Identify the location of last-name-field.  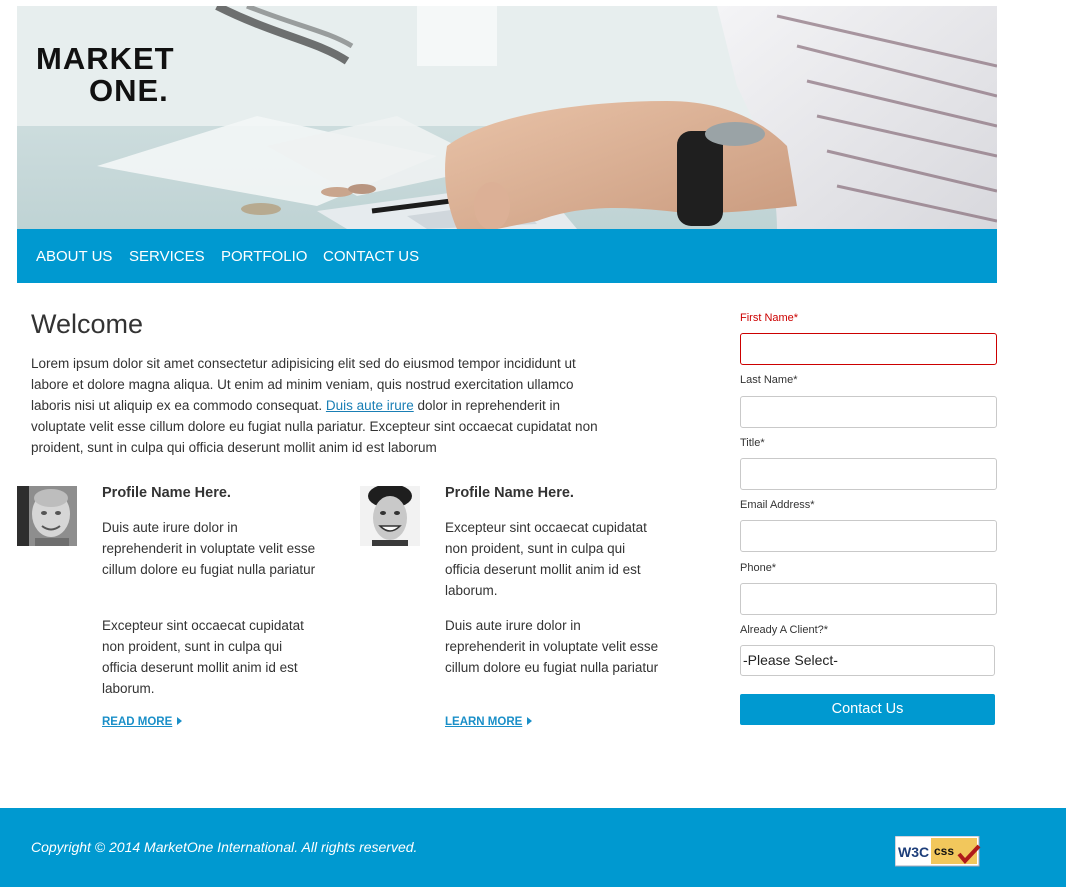
(868, 412).